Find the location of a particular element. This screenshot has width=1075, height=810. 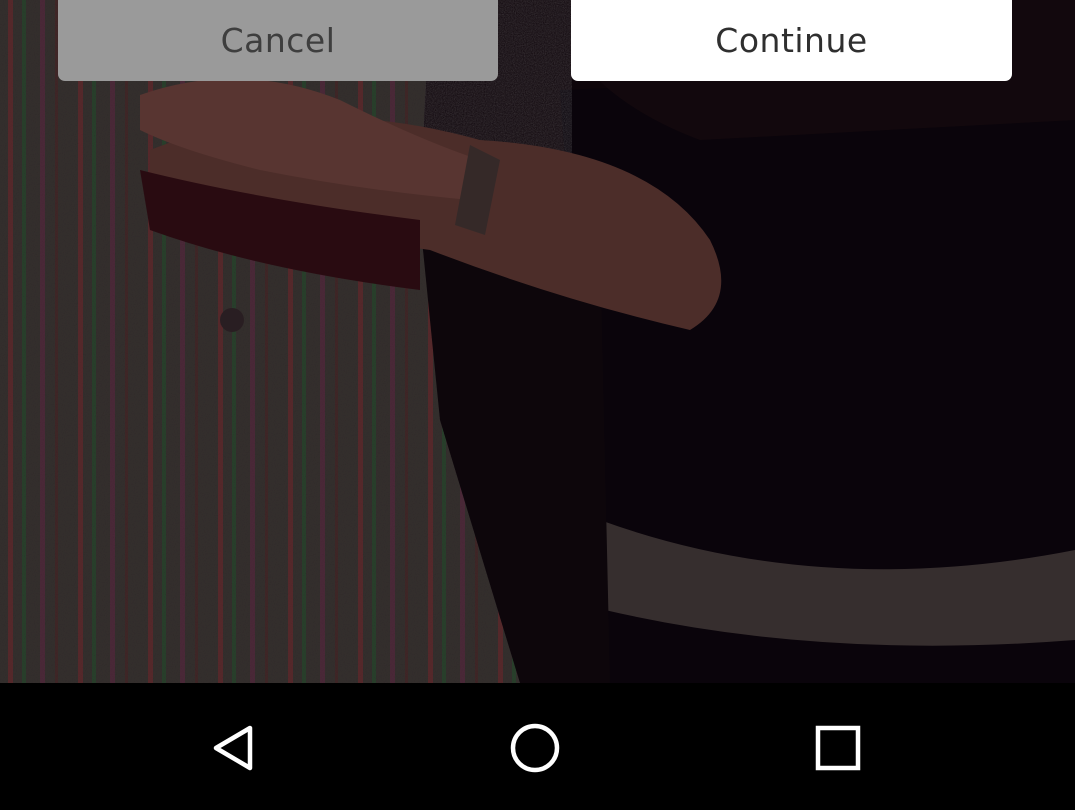

cancel-button: Cancel is located at coordinates (278, 40).